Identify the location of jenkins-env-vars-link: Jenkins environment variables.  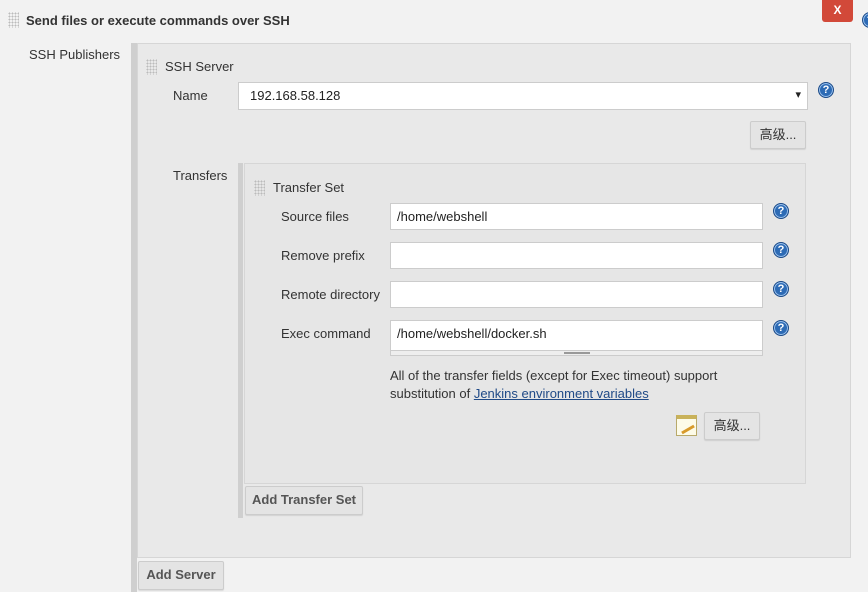
(561, 393).